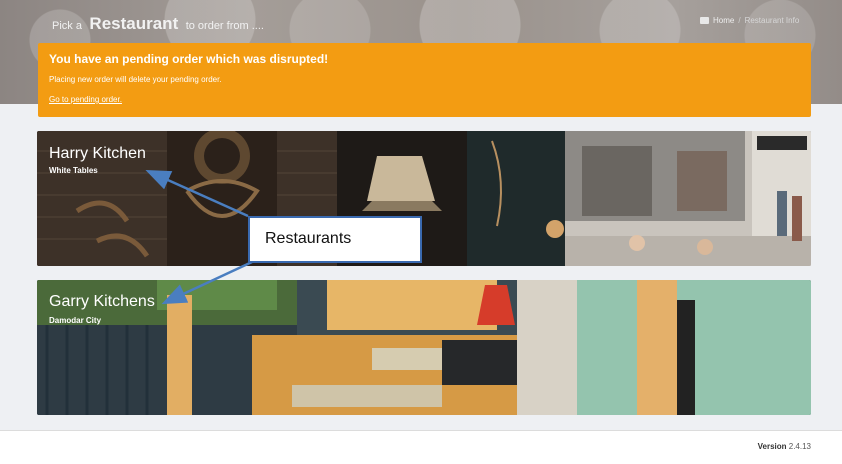  Describe the element at coordinates (704, 20) in the screenshot. I see `home-icon` at that location.